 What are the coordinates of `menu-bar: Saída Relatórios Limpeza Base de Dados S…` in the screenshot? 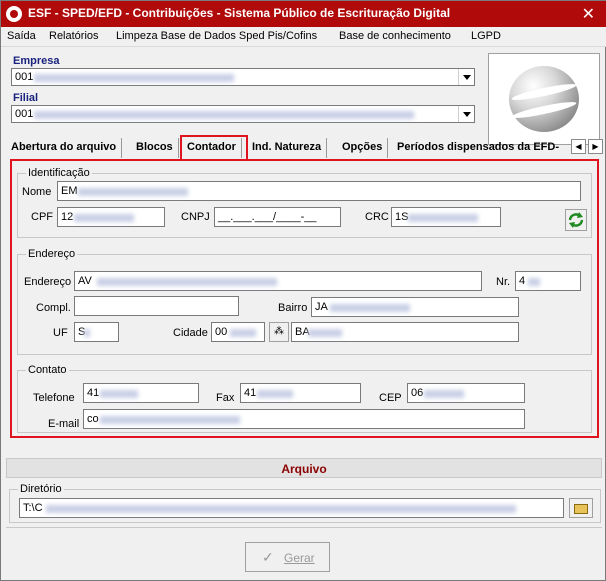 It's located at (303, 37).